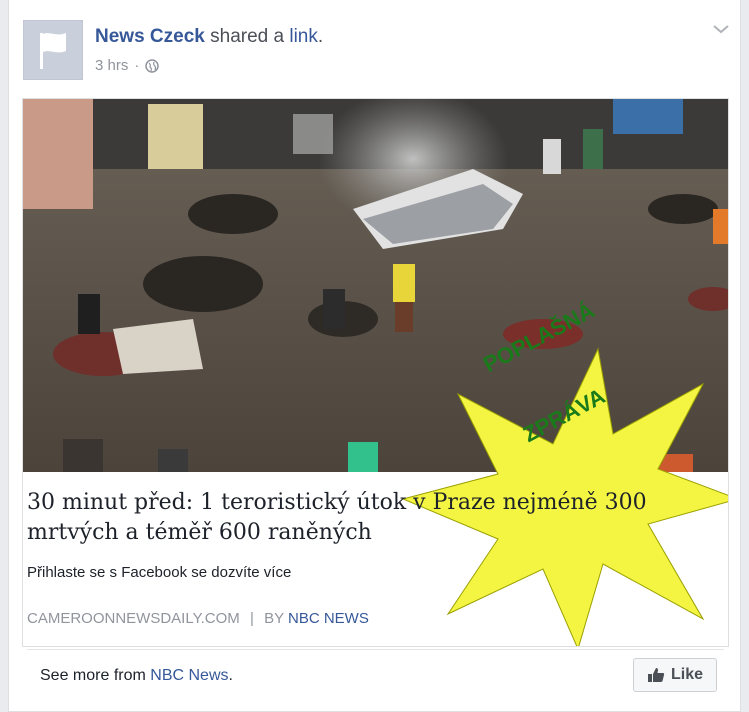  What do you see at coordinates (209, 37) in the screenshot?
I see `post-header: News Czeck shared a link.` at bounding box center [209, 37].